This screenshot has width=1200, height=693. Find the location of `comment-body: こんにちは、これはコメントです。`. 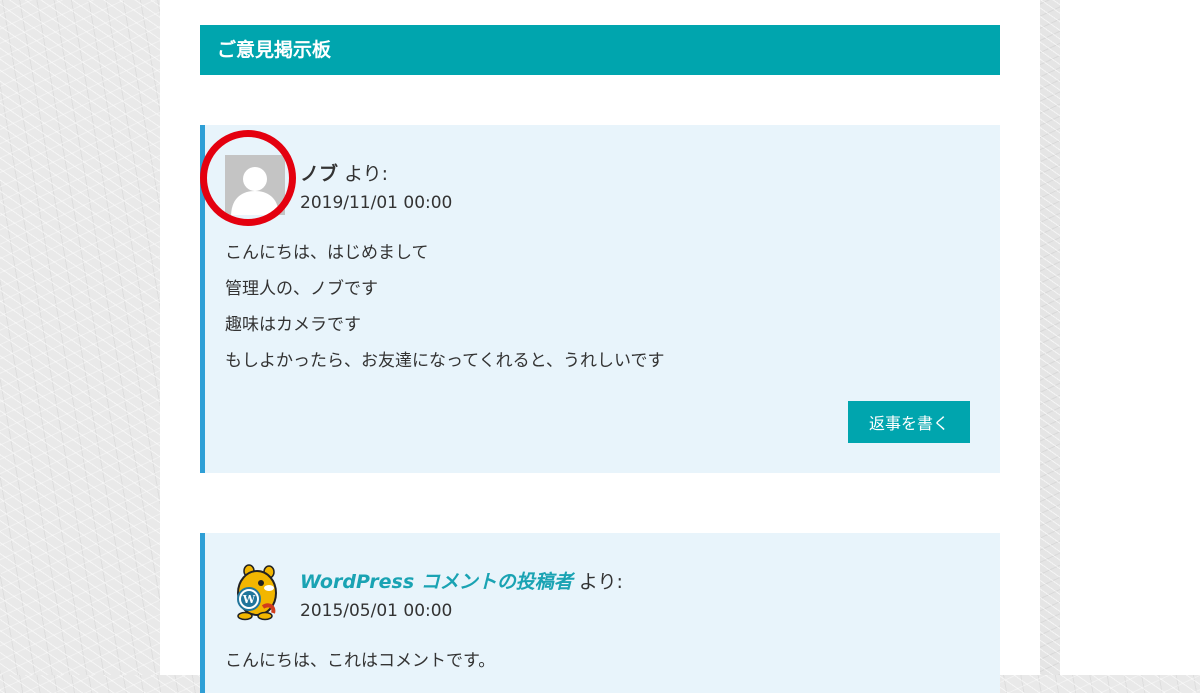

comment-body: こんにちは、これはコメントです。 is located at coordinates (360, 668).